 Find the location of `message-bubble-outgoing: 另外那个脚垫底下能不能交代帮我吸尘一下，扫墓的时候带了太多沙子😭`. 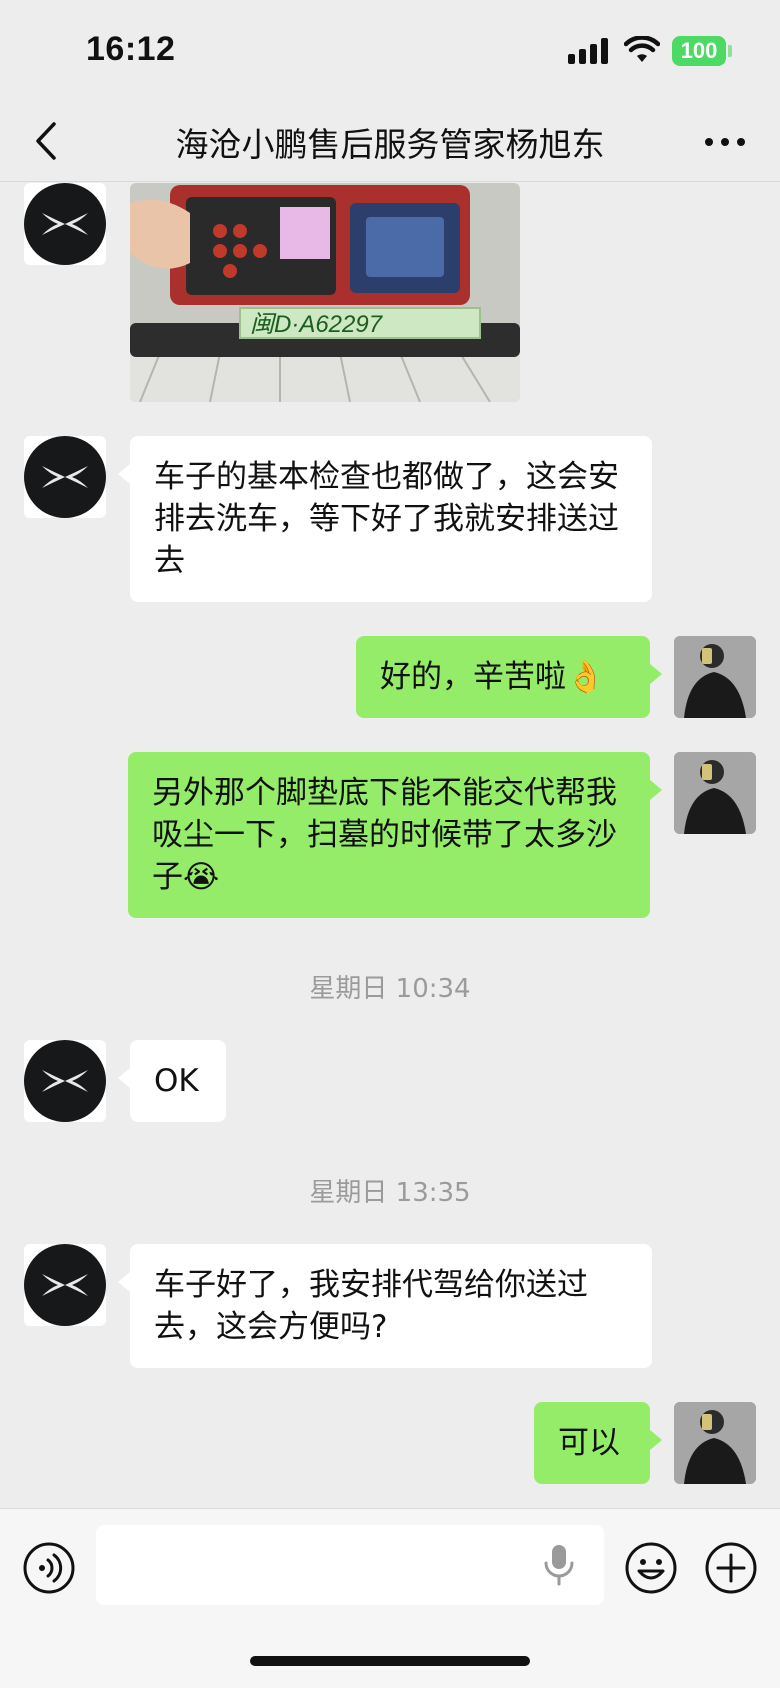

message-bubble-outgoing: 另外那个脚垫底下能不能交代帮我吸尘一下，扫墓的时候带了太多沙子😭 is located at coordinates (395, 835).